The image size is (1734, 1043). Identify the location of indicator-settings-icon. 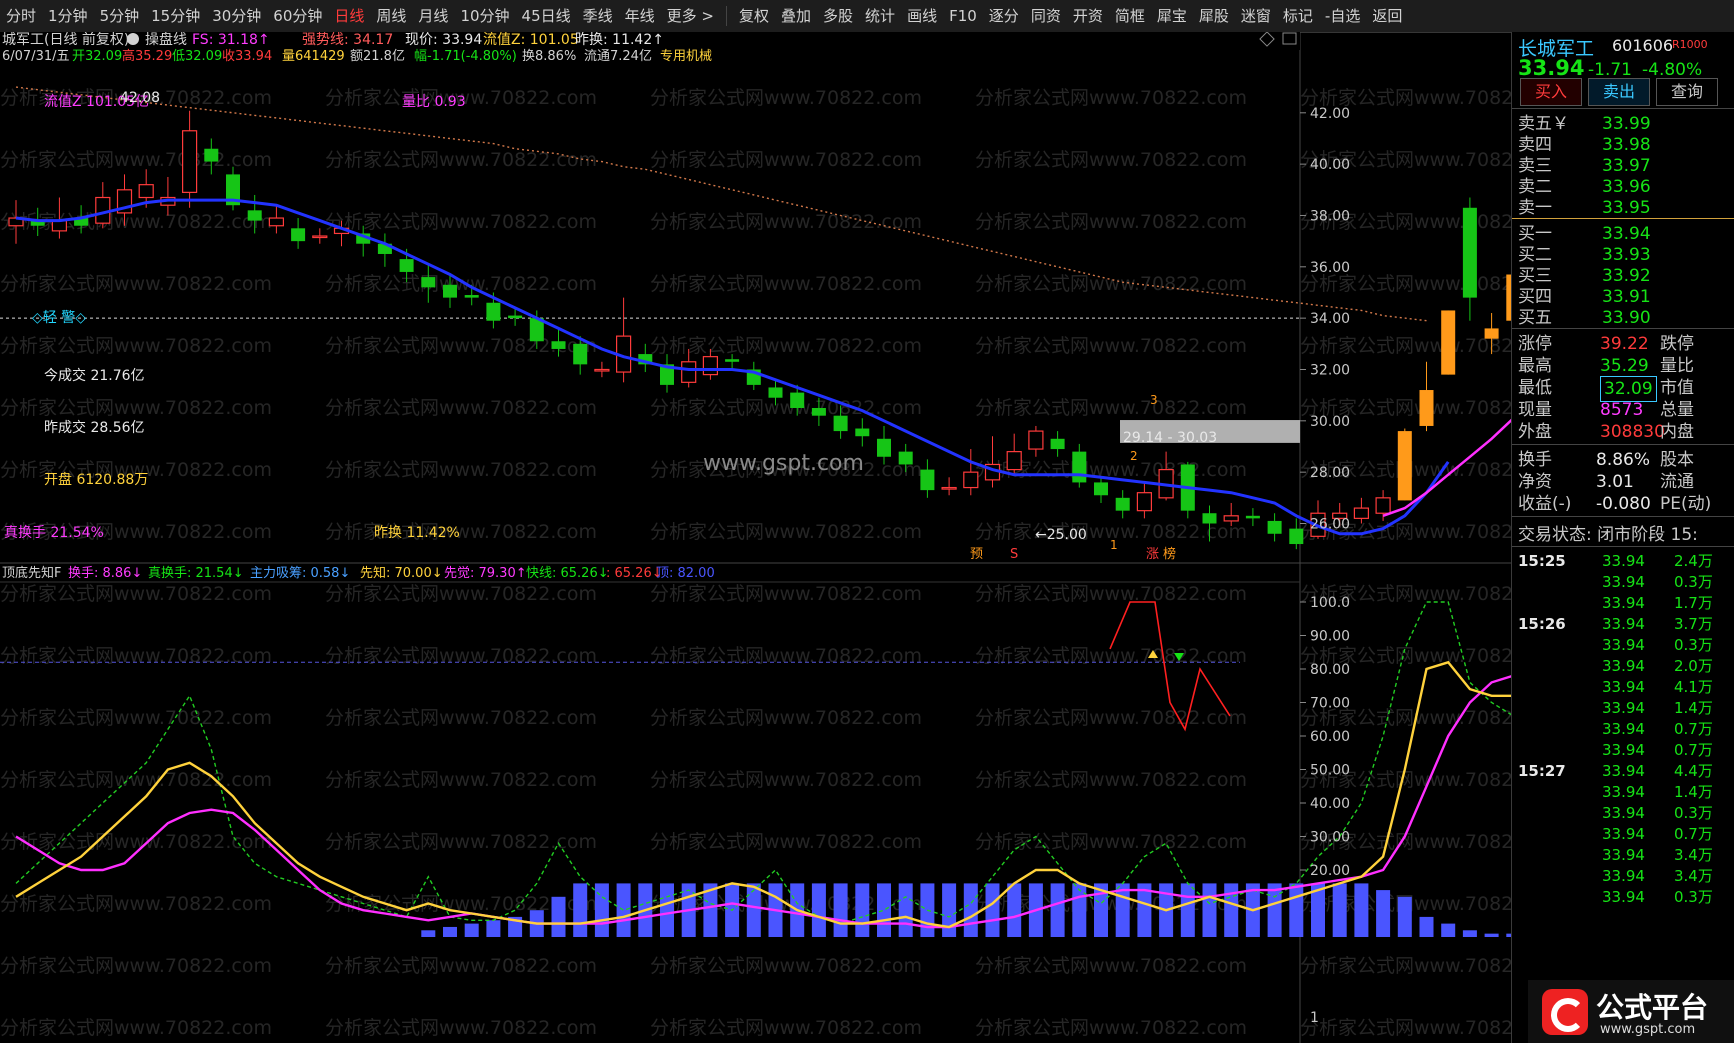
(133, 39).